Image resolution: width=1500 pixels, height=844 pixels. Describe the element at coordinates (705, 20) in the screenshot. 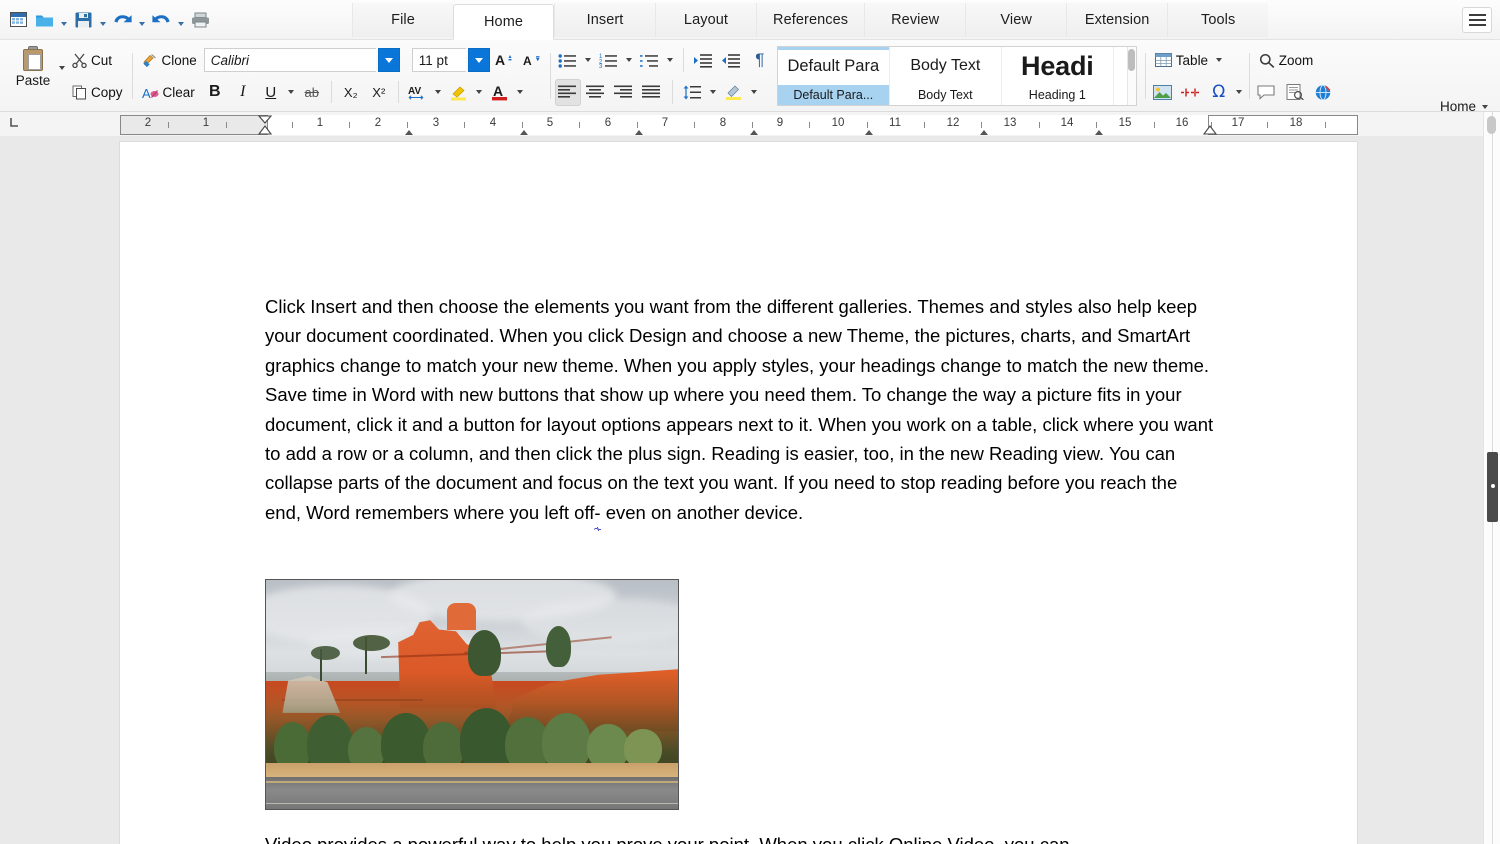

I see `tab-layout: Layout` at that location.